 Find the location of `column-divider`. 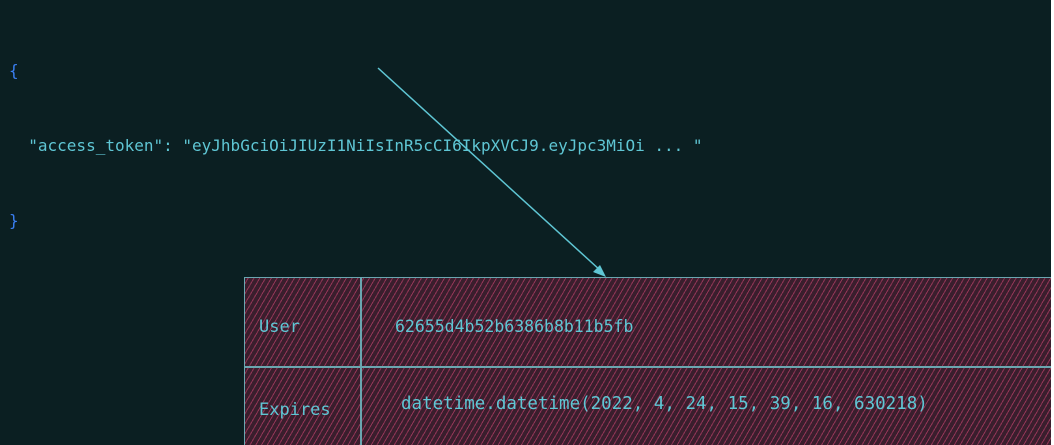

column-divider is located at coordinates (361, 361).